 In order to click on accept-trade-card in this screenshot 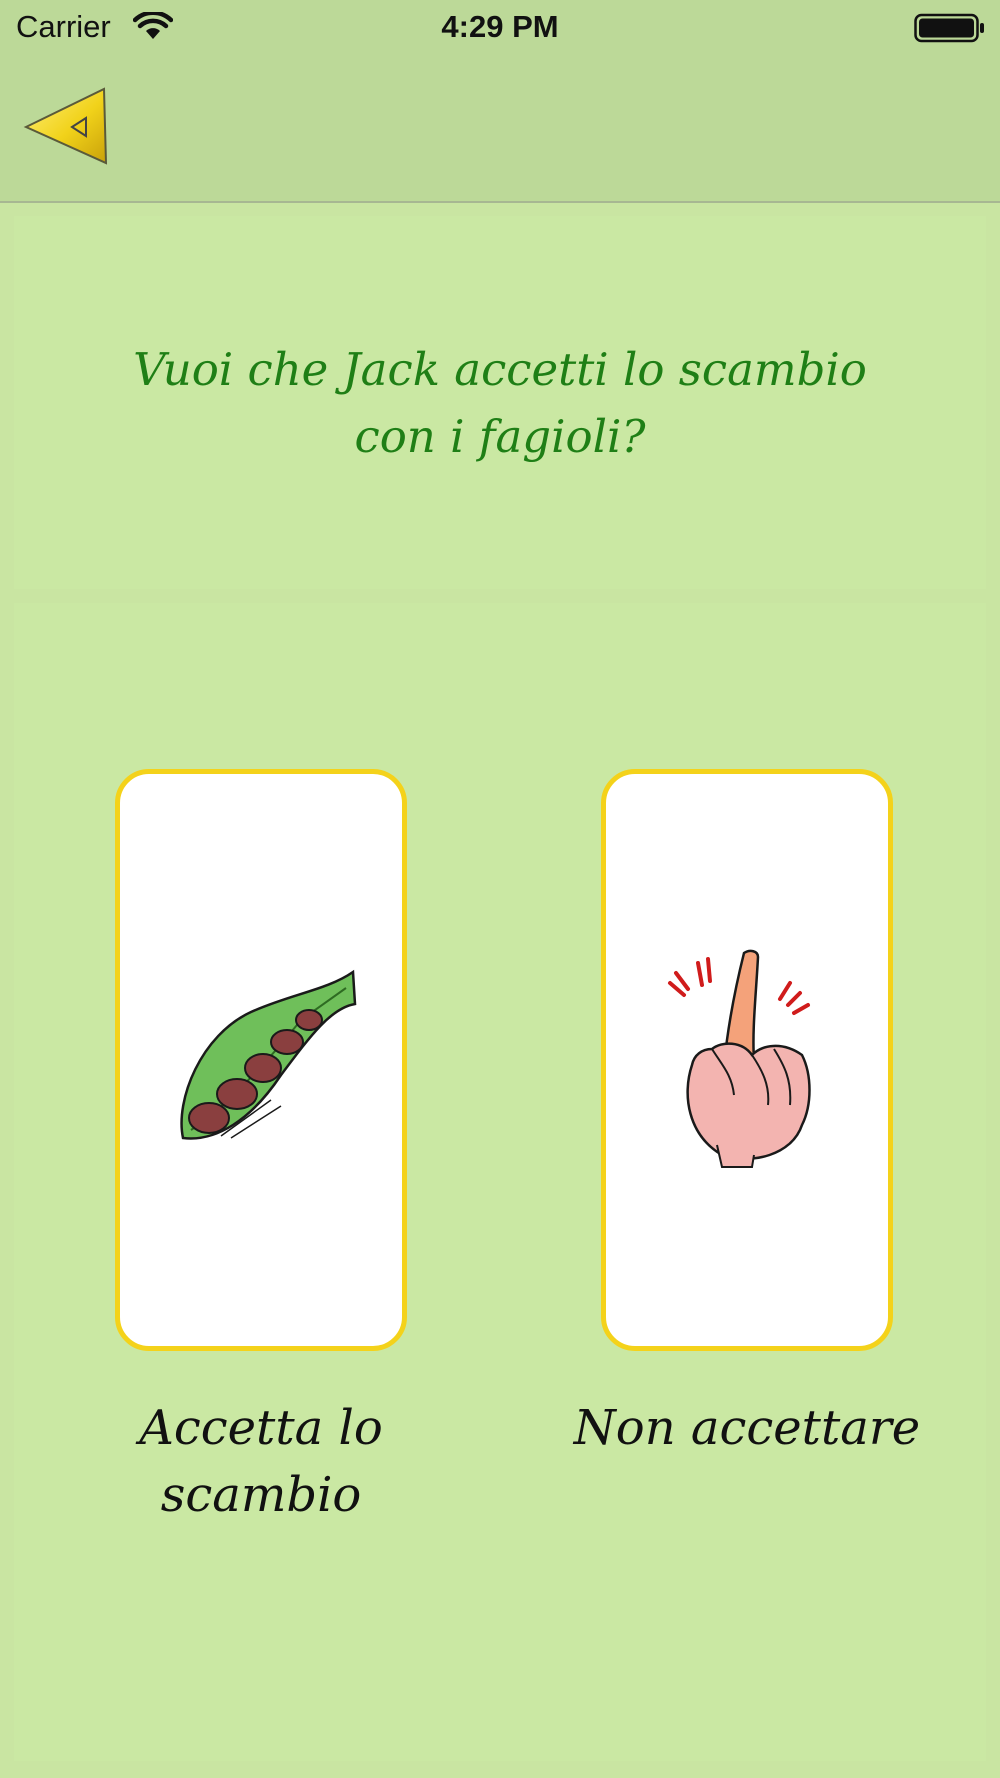, I will do `click(261, 1060)`.